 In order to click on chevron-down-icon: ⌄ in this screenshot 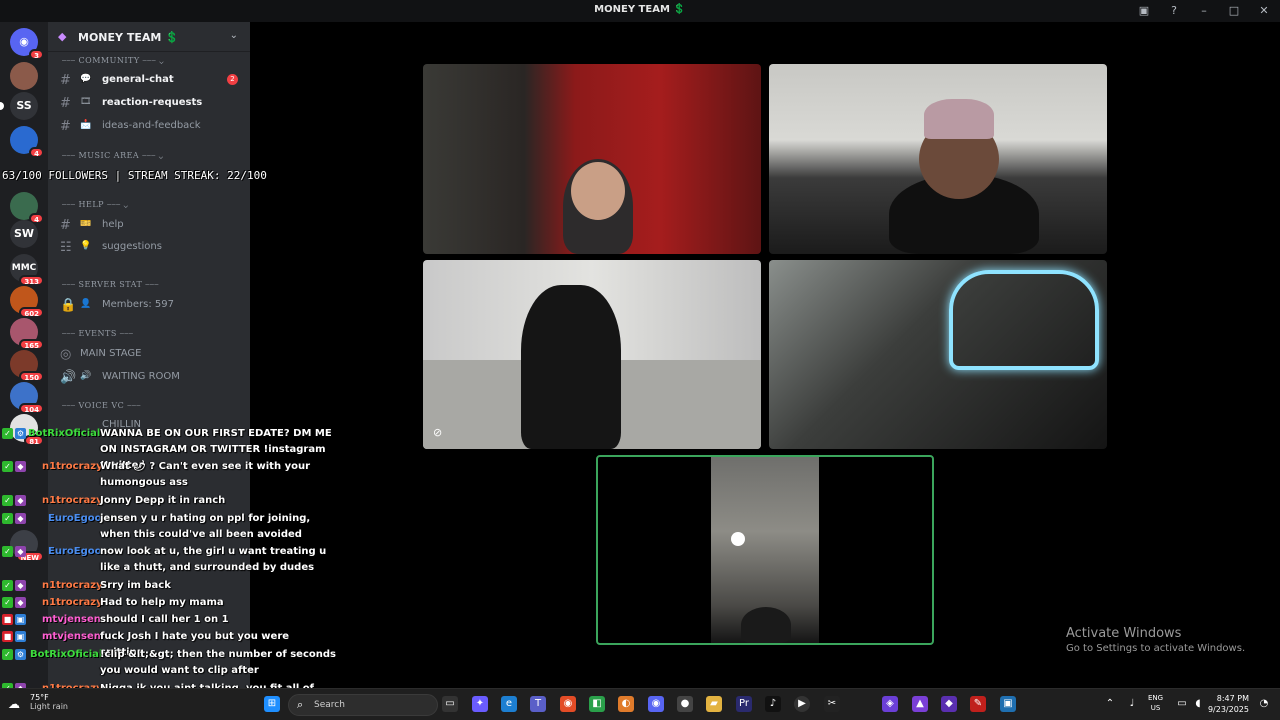, I will do `click(234, 35)`.